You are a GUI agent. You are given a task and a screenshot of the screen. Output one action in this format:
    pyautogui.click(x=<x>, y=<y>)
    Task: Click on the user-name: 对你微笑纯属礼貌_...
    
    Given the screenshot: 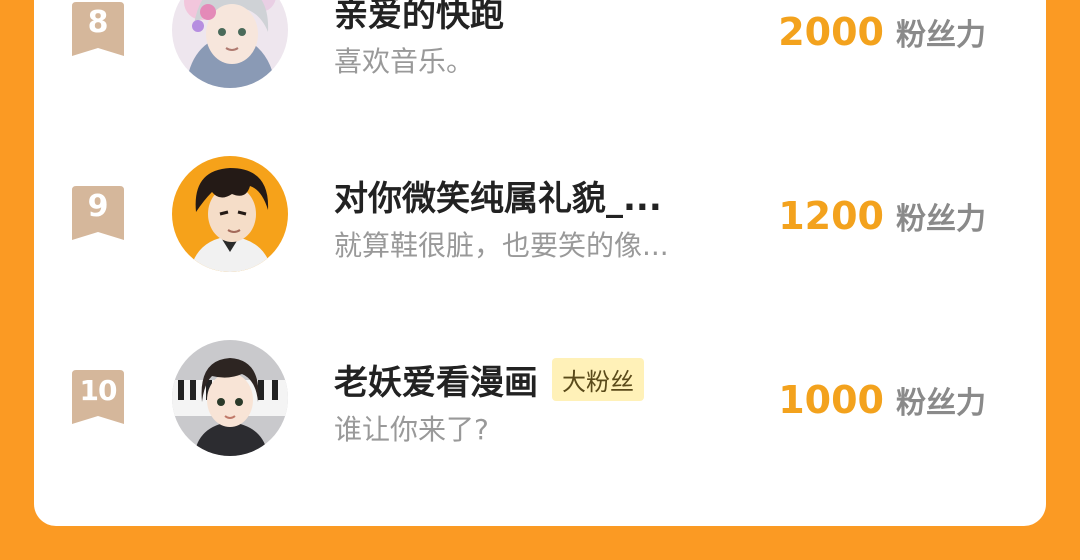 What is the action you would take?
    pyautogui.click(x=498, y=195)
    